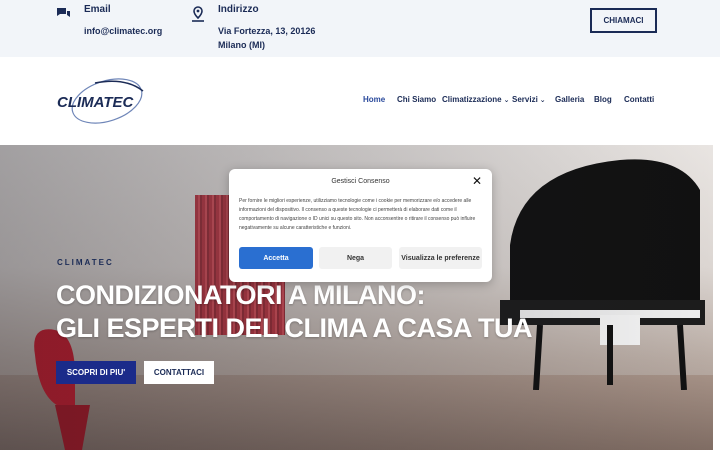 Image resolution: width=720 pixels, height=450 pixels. What do you see at coordinates (241, 45) in the screenshot?
I see `address-line-2: Milano (MI)` at bounding box center [241, 45].